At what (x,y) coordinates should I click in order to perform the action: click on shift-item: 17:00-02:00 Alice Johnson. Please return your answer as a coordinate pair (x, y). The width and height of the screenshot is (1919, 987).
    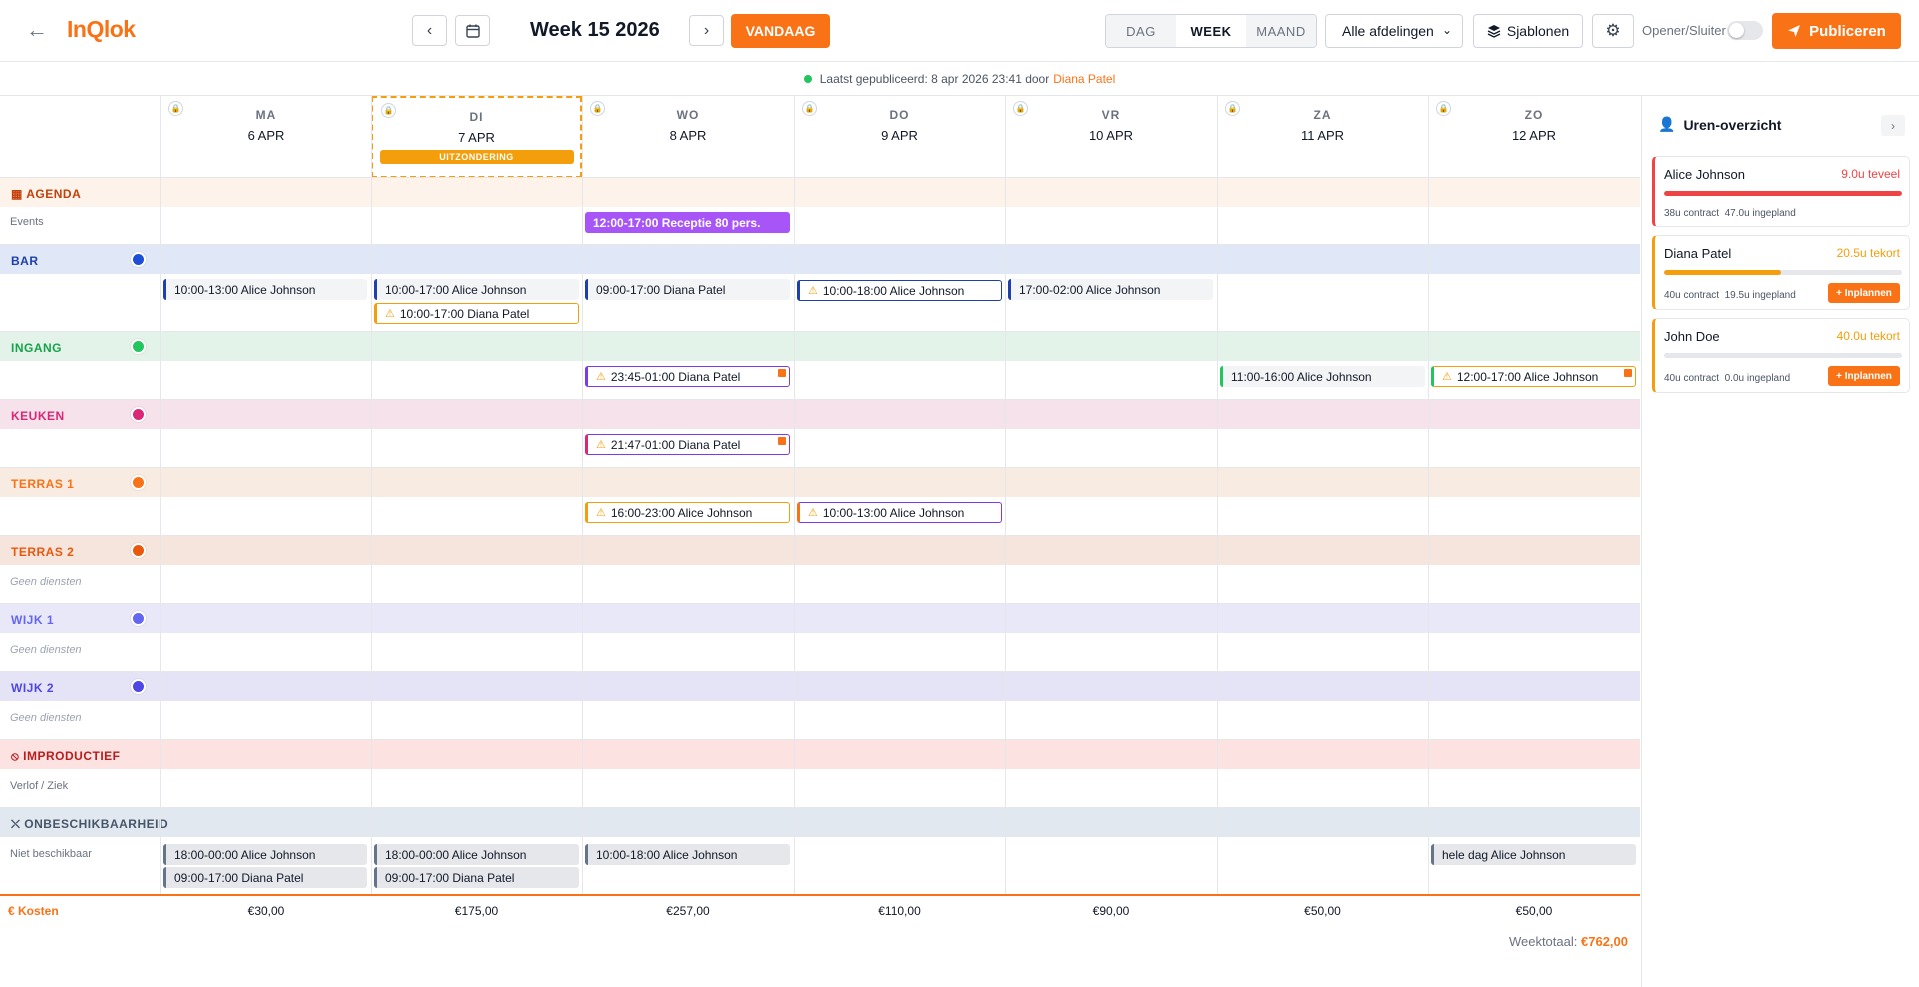
    Looking at the image, I should click on (1110, 289).